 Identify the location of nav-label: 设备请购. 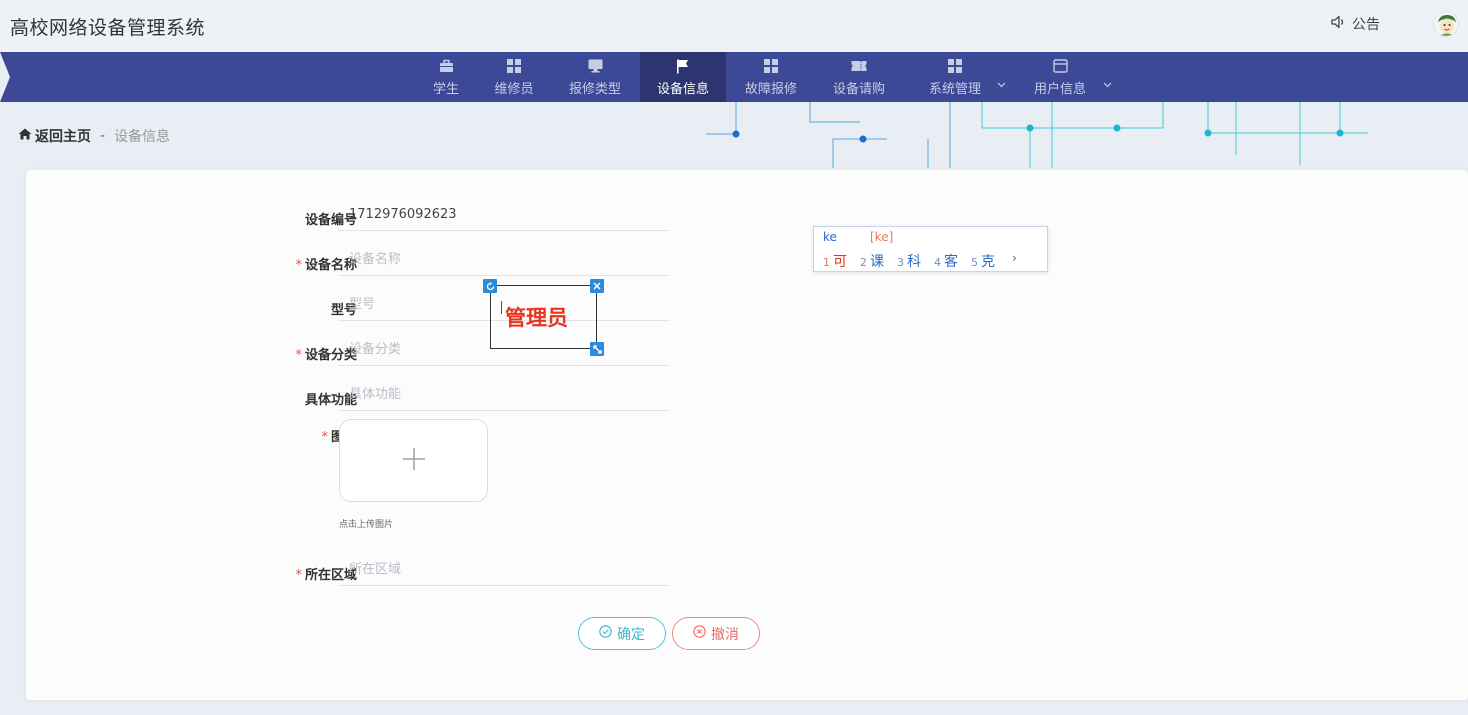
(858, 89).